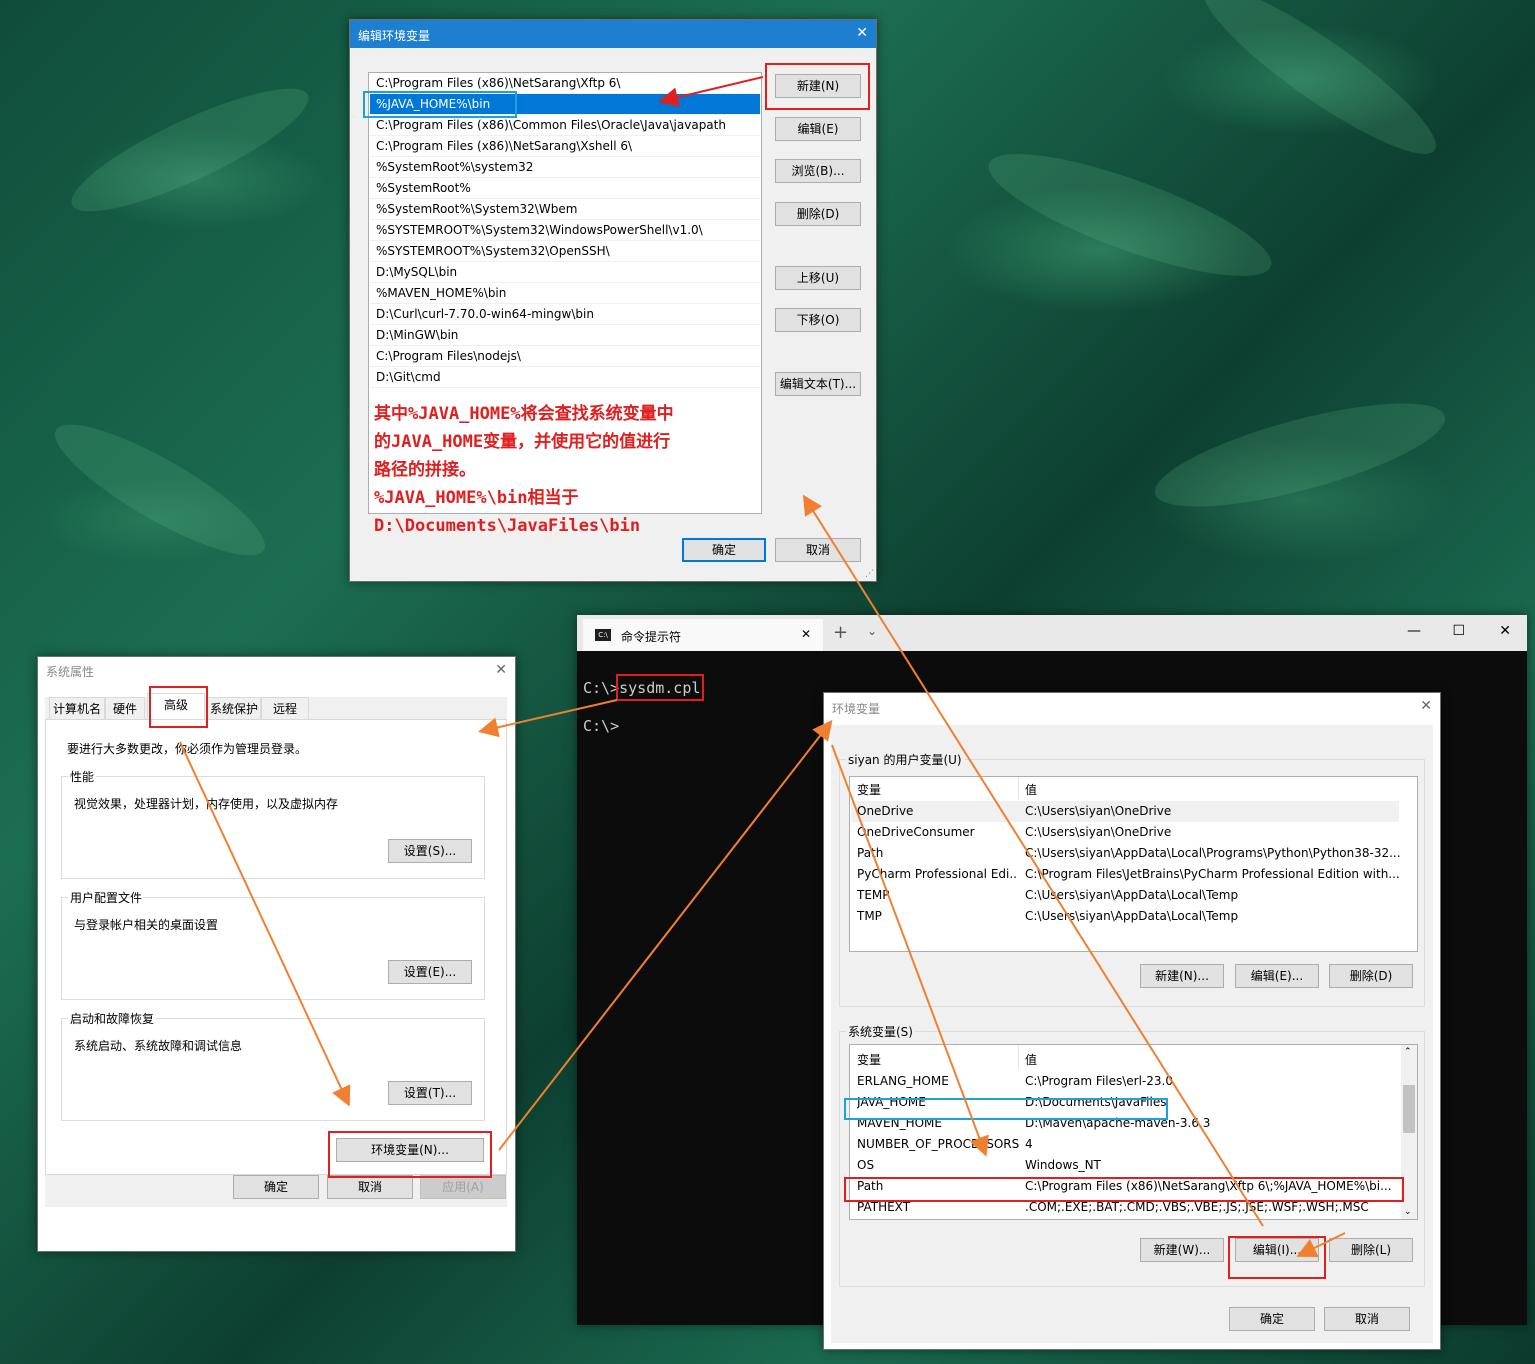 This screenshot has width=1535, height=1364. I want to click on tab-system-protection: 系统保护, so click(234, 708).